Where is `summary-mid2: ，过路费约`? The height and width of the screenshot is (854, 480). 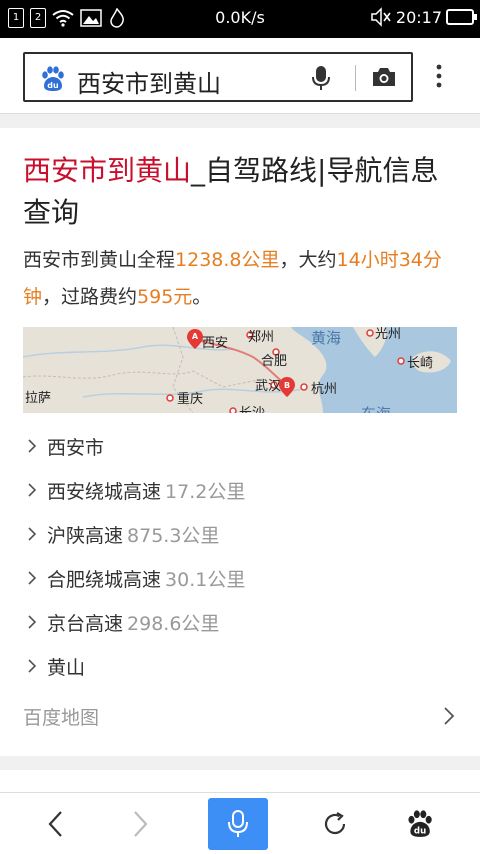
summary-mid2: ，过路费约 is located at coordinates (90, 297).